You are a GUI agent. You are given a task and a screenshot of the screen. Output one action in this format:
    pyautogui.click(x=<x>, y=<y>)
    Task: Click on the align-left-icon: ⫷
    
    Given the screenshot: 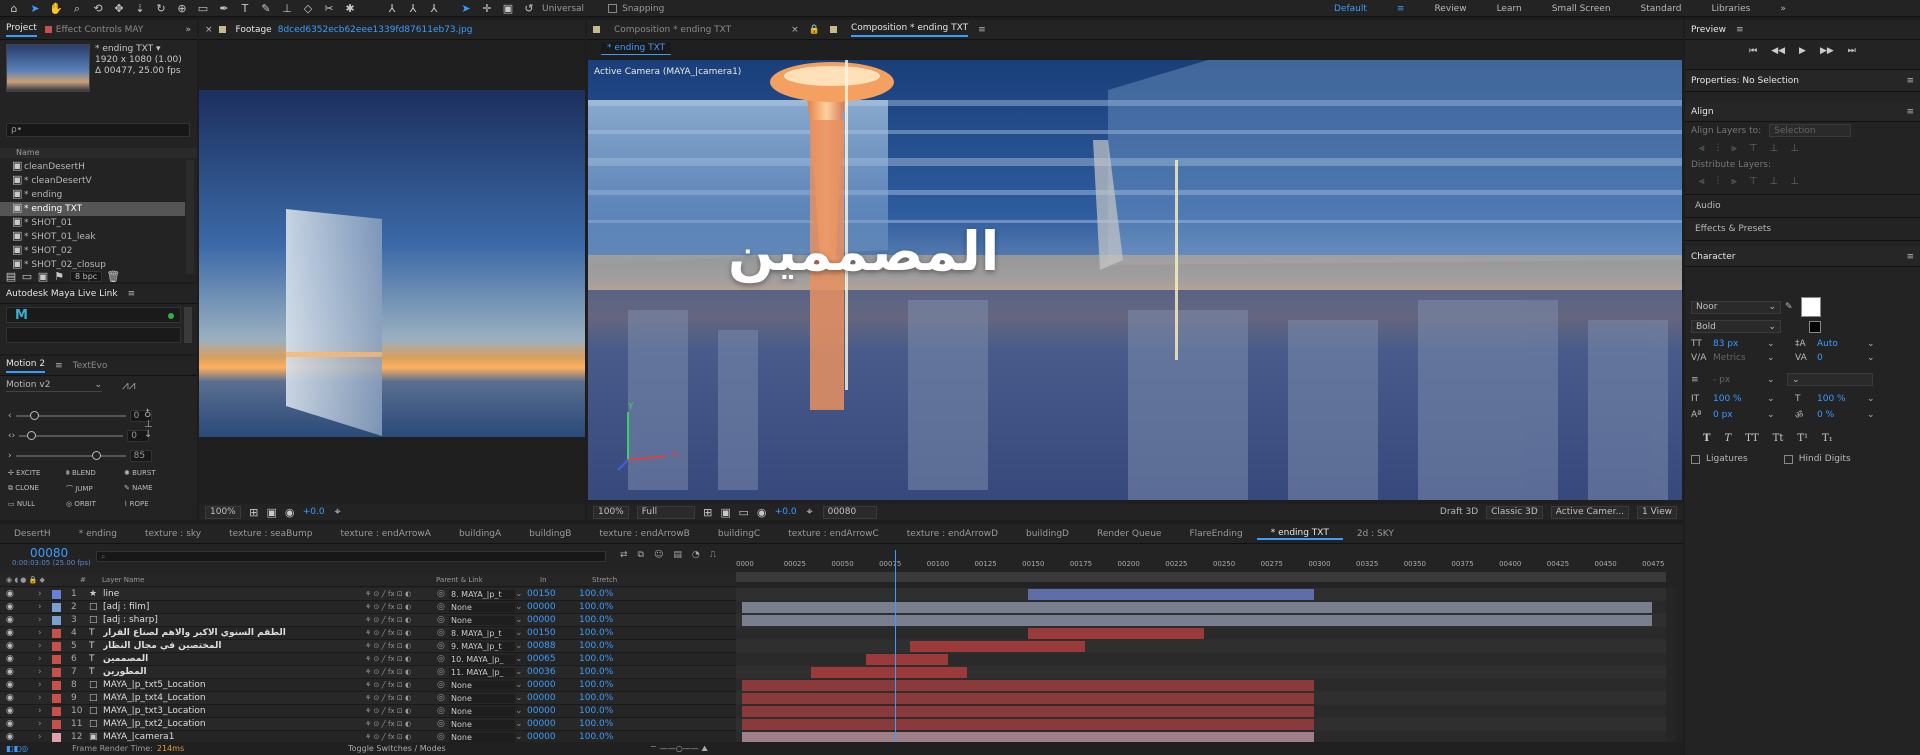 What is the action you would take?
    pyautogui.click(x=1702, y=148)
    